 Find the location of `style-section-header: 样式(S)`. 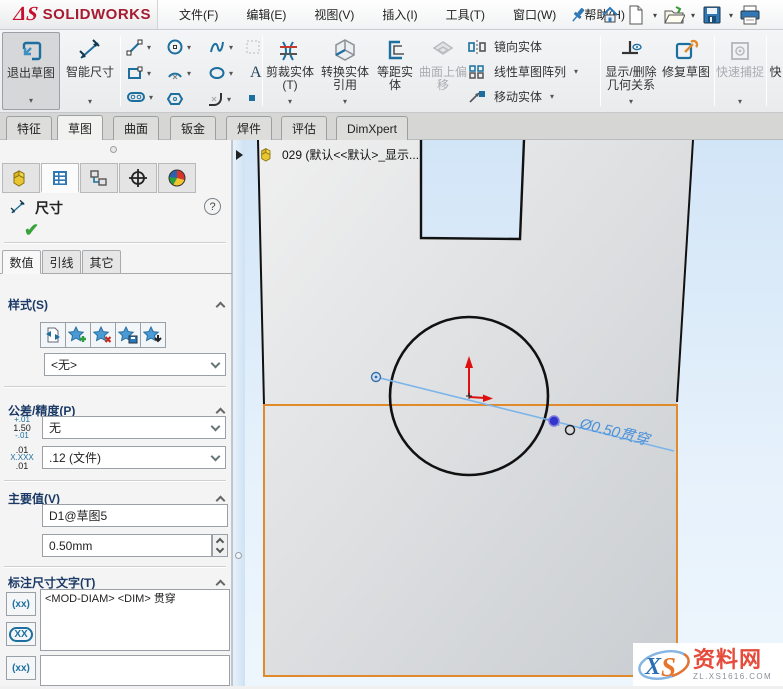

style-section-header: 样式(S) is located at coordinates (117, 304).